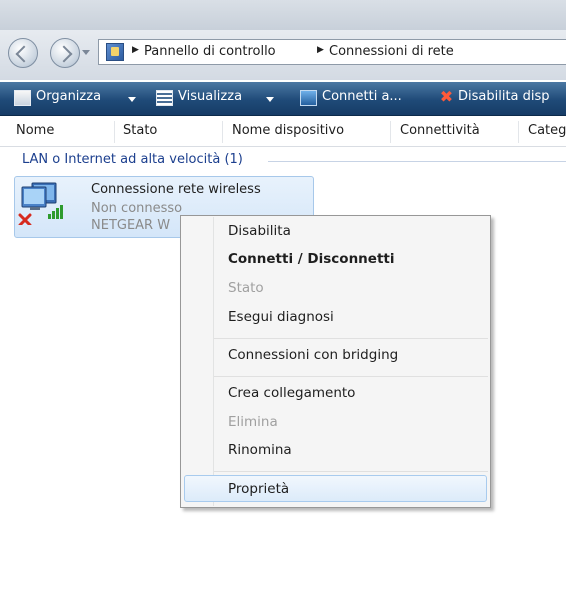 The width and height of the screenshot is (566, 593). I want to click on breadcrumb-control-panel: Pannello di controllo, so click(210, 51).